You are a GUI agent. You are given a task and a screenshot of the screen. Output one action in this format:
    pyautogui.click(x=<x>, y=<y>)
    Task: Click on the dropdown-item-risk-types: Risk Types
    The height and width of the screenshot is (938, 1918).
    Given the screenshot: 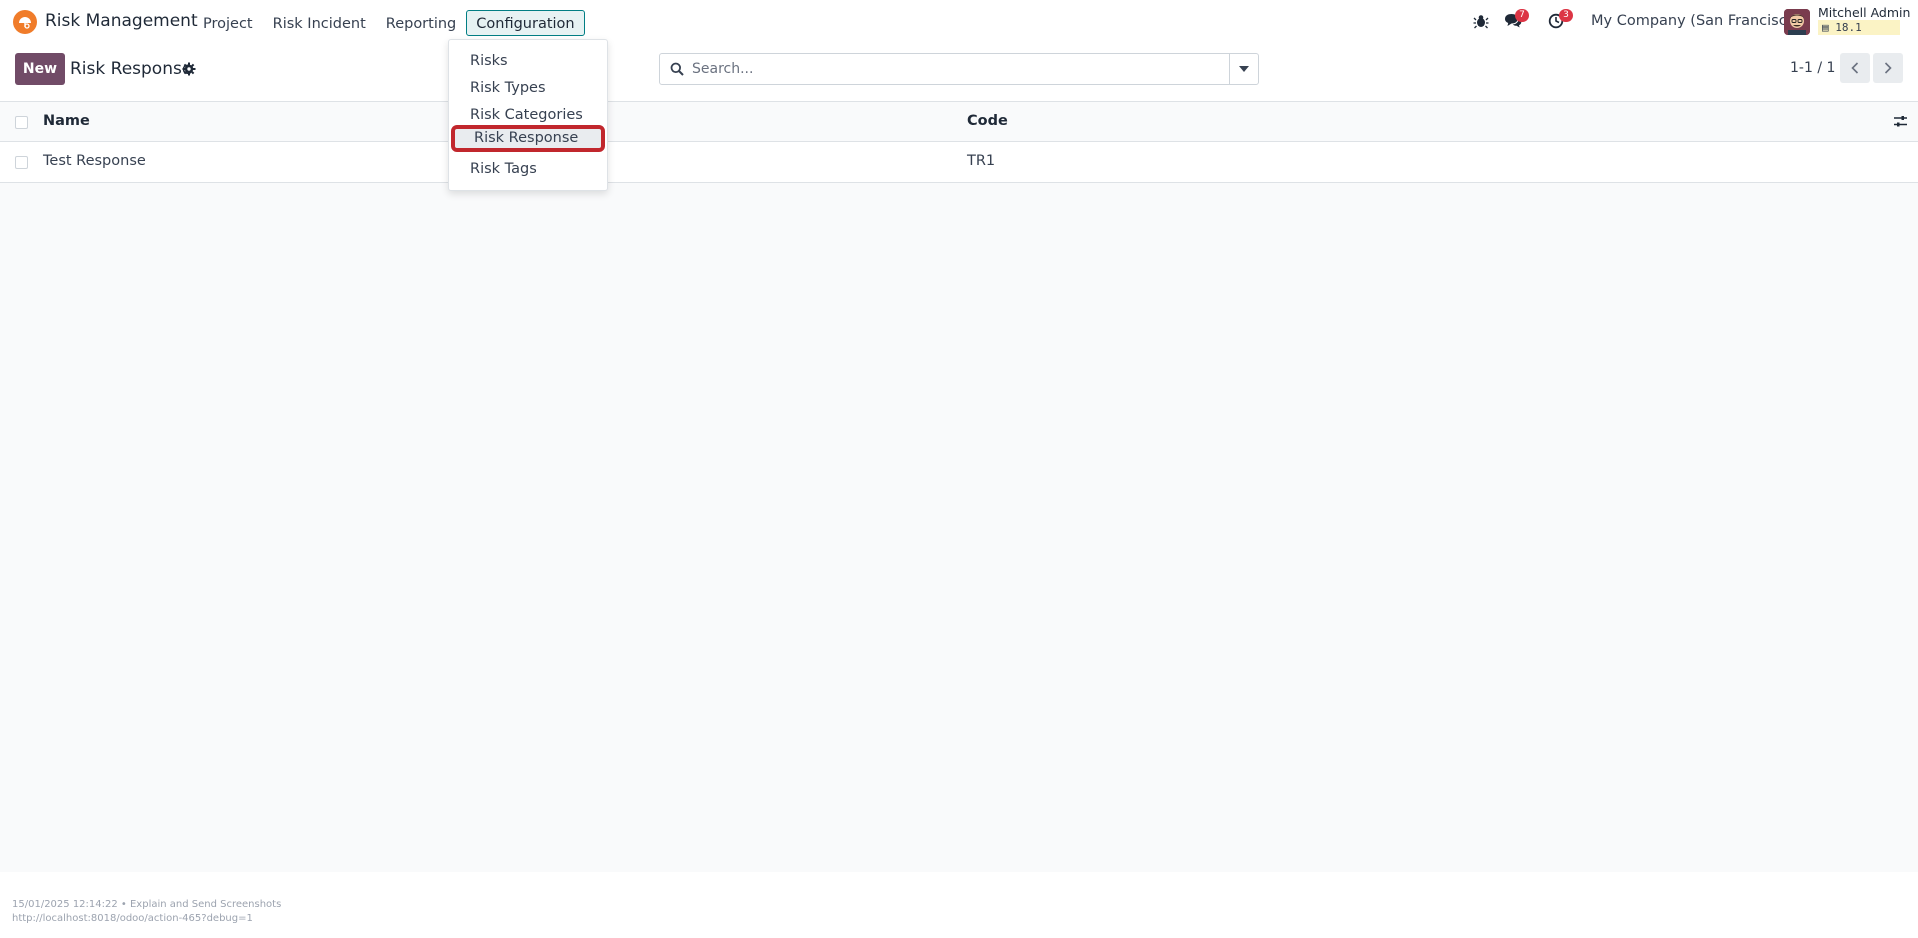 What is the action you would take?
    pyautogui.click(x=528, y=88)
    